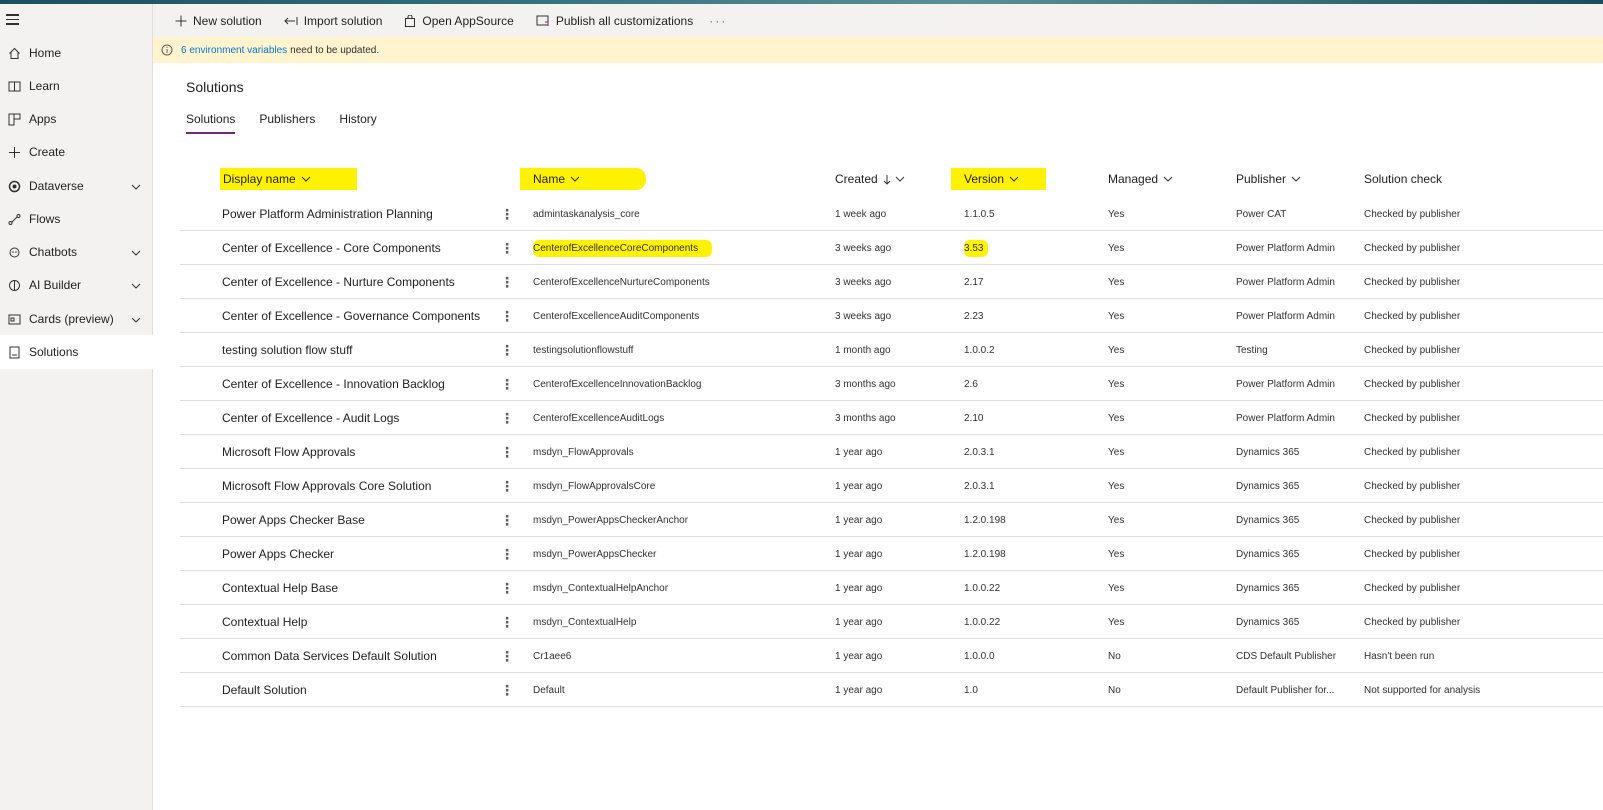  I want to click on column-header-publisher: Publisher, so click(1268, 179).